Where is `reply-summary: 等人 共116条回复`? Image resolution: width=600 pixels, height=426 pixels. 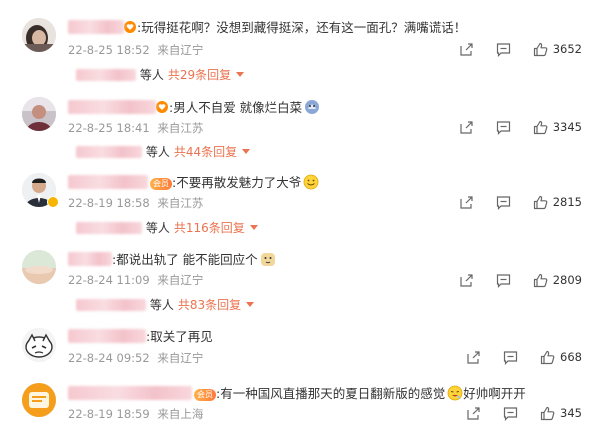 reply-summary: 等人 共116条回复 is located at coordinates (167, 227).